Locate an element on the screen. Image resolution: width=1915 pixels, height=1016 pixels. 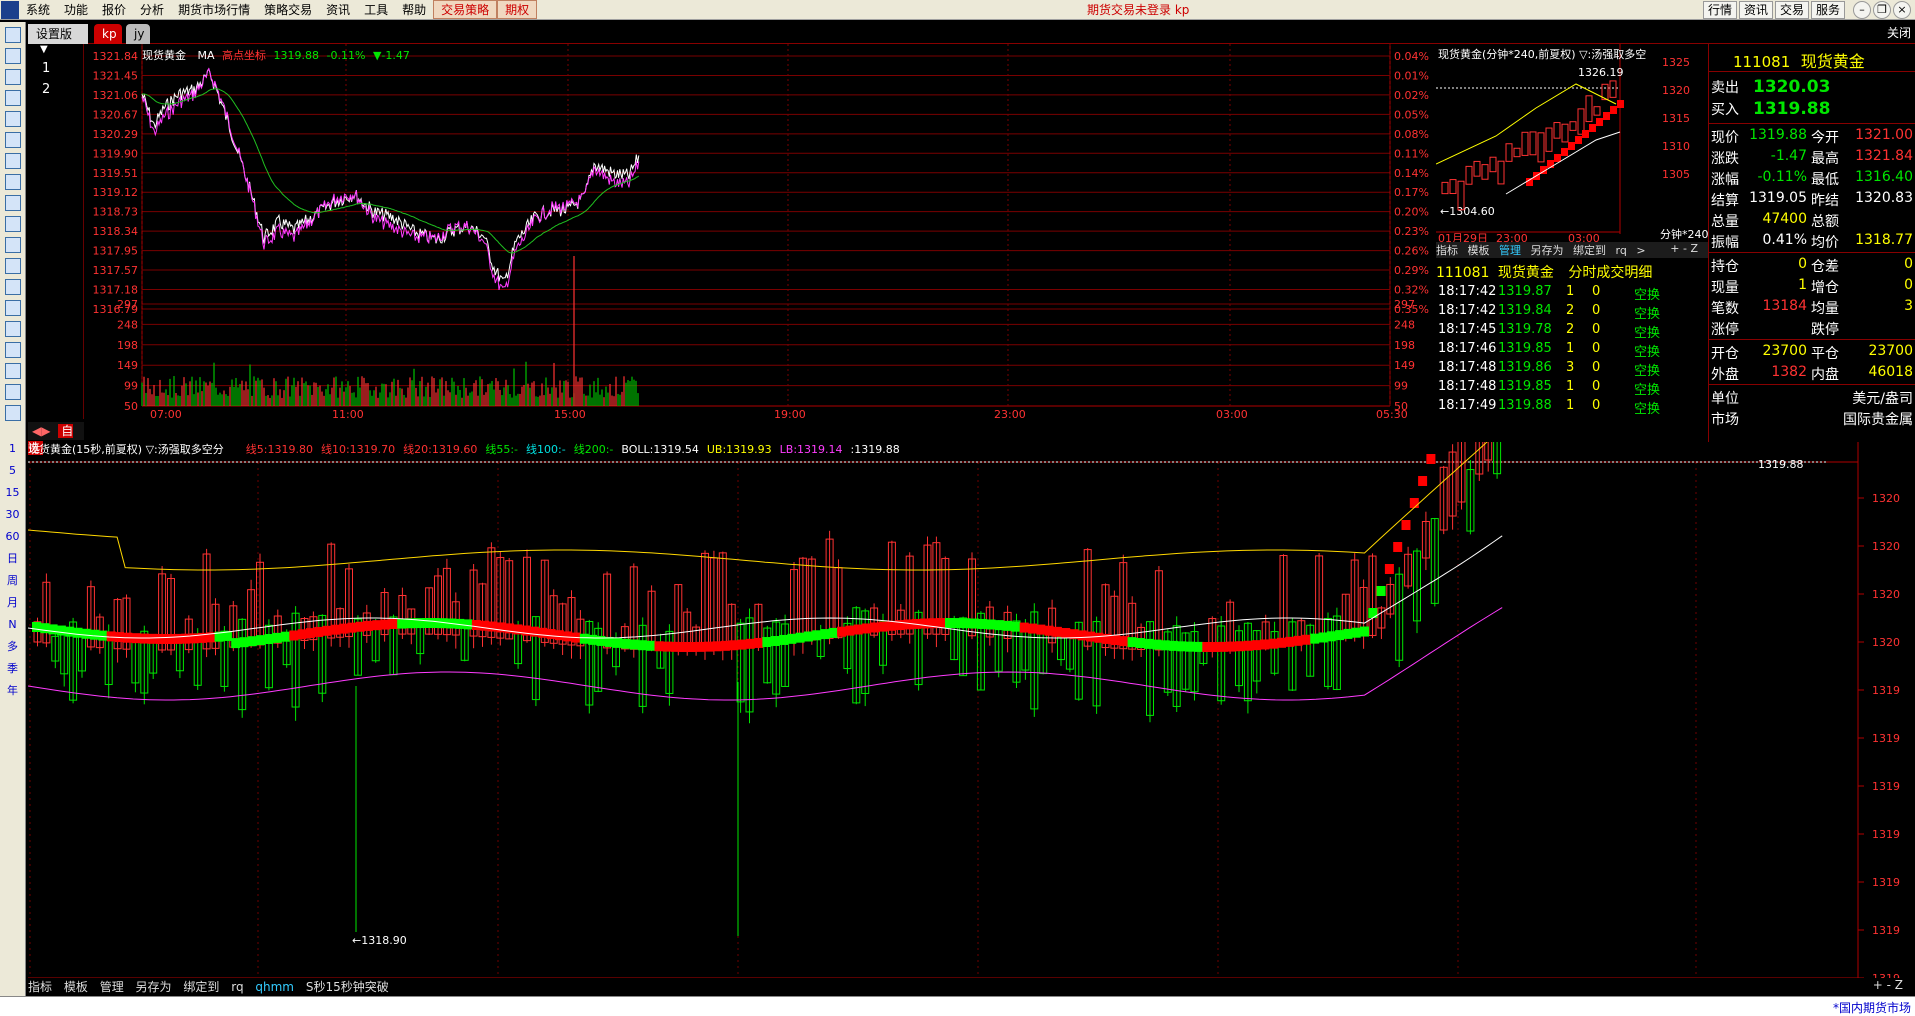
period-day: 日 is located at coordinates (13, 559).